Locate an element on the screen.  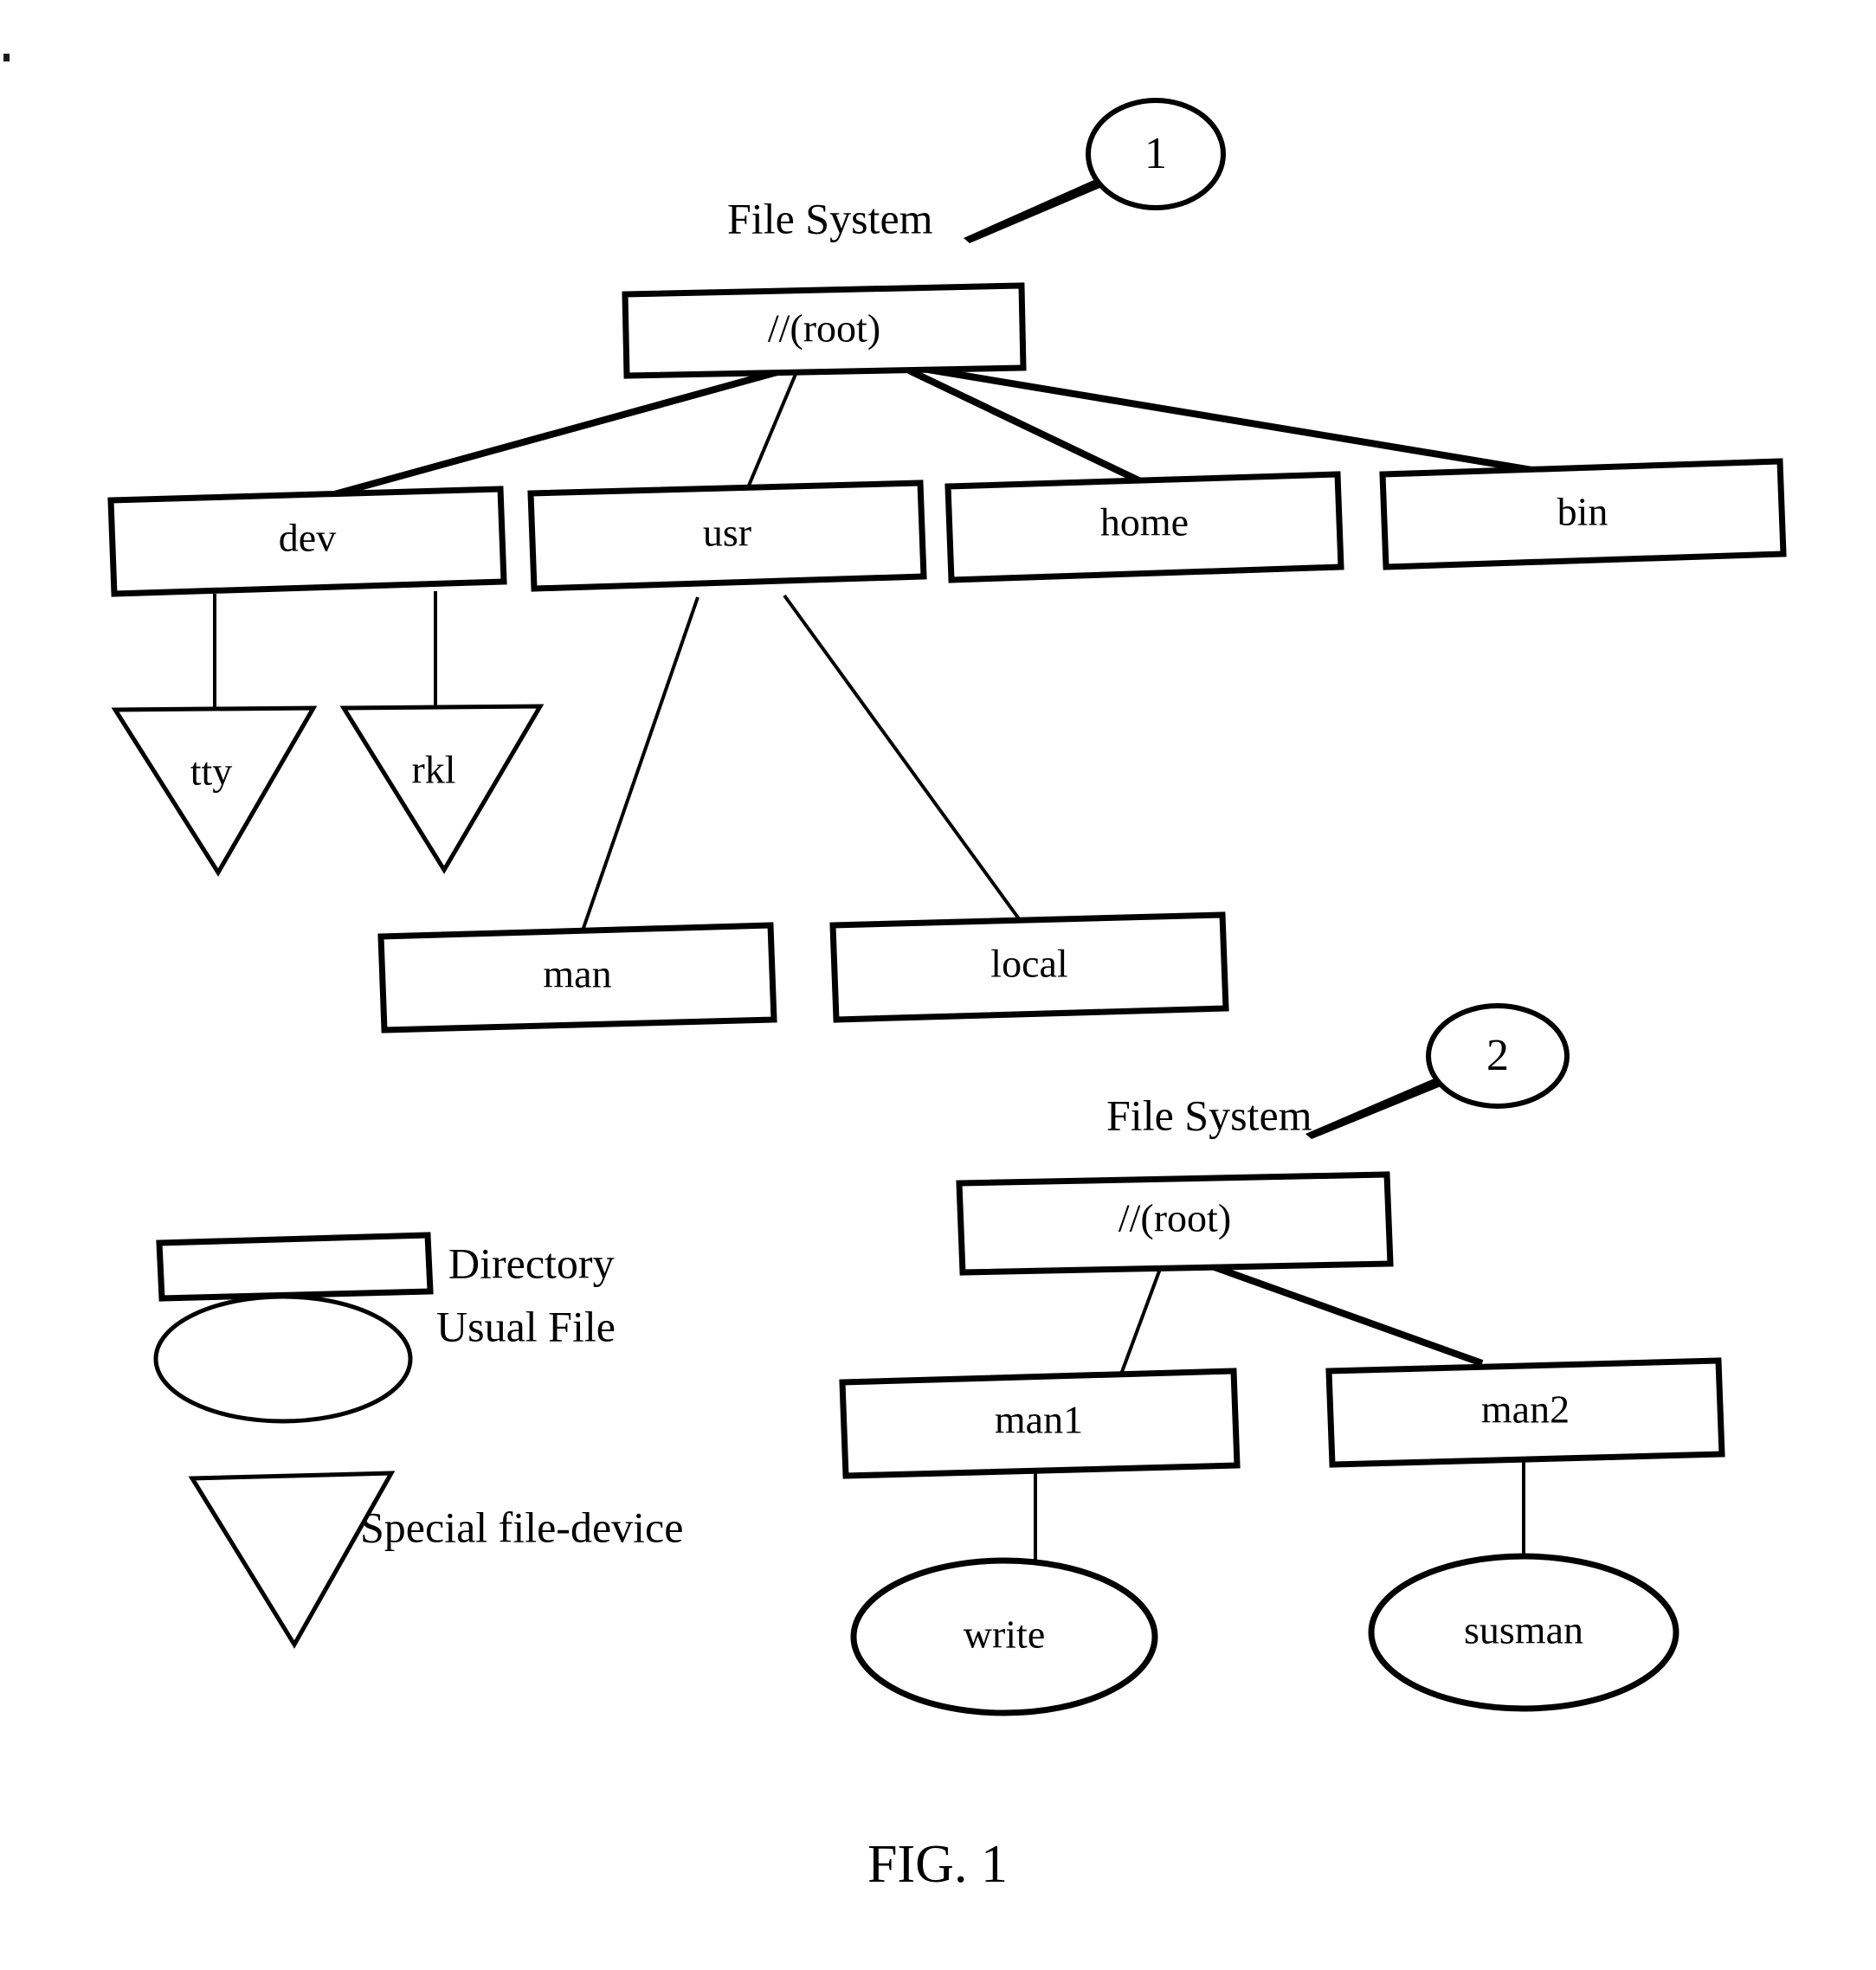
callout-2-number: 2 is located at coordinates (1497, 1055).